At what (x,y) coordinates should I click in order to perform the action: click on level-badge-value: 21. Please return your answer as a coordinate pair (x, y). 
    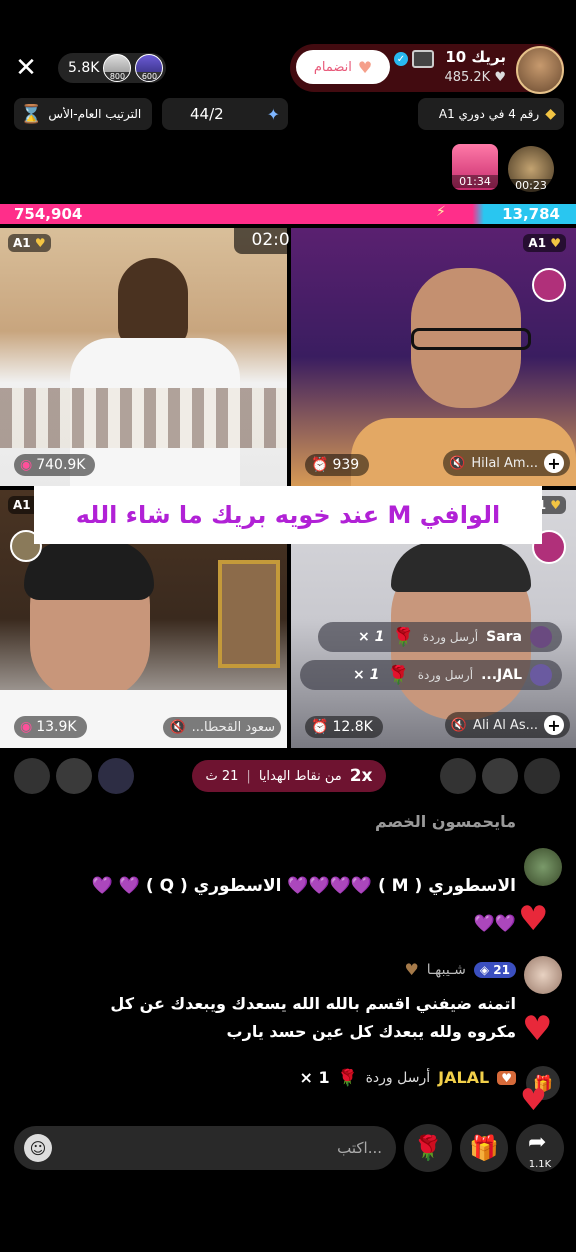
    Looking at the image, I should click on (501, 969).